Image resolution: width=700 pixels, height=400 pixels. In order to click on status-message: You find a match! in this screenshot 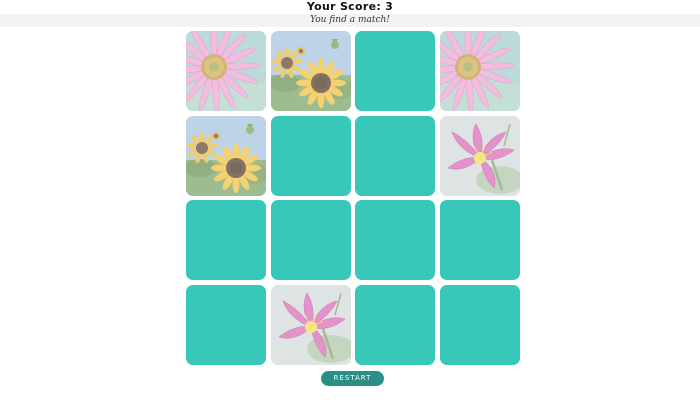, I will do `click(350, 20)`.